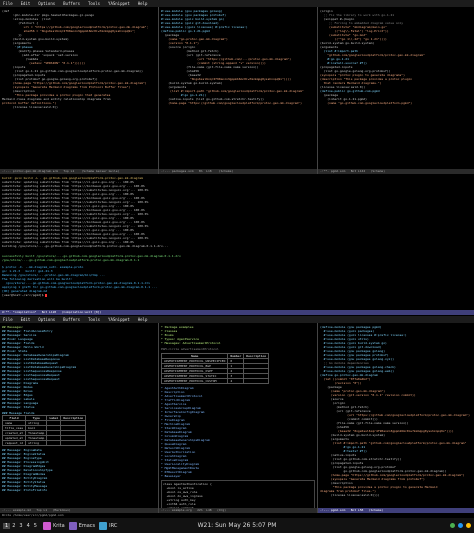 This screenshot has width=474, height=533. What do you see at coordinates (350, 495) in the screenshot?
I see `code-line: (license license:asl2.0))))` at bounding box center [350, 495].